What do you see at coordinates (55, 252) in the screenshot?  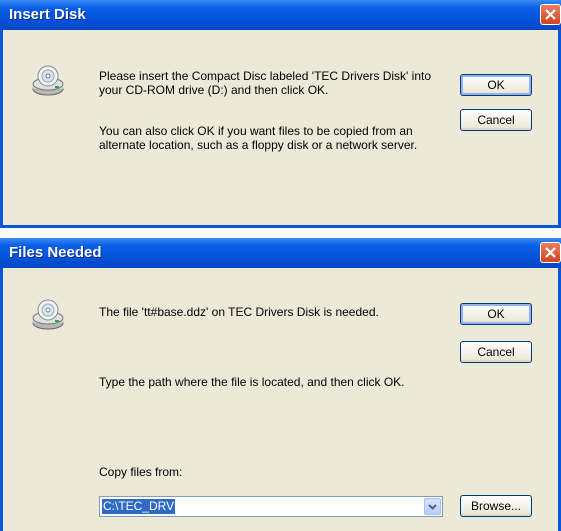 I see `dialog-title: Files Needed` at bounding box center [55, 252].